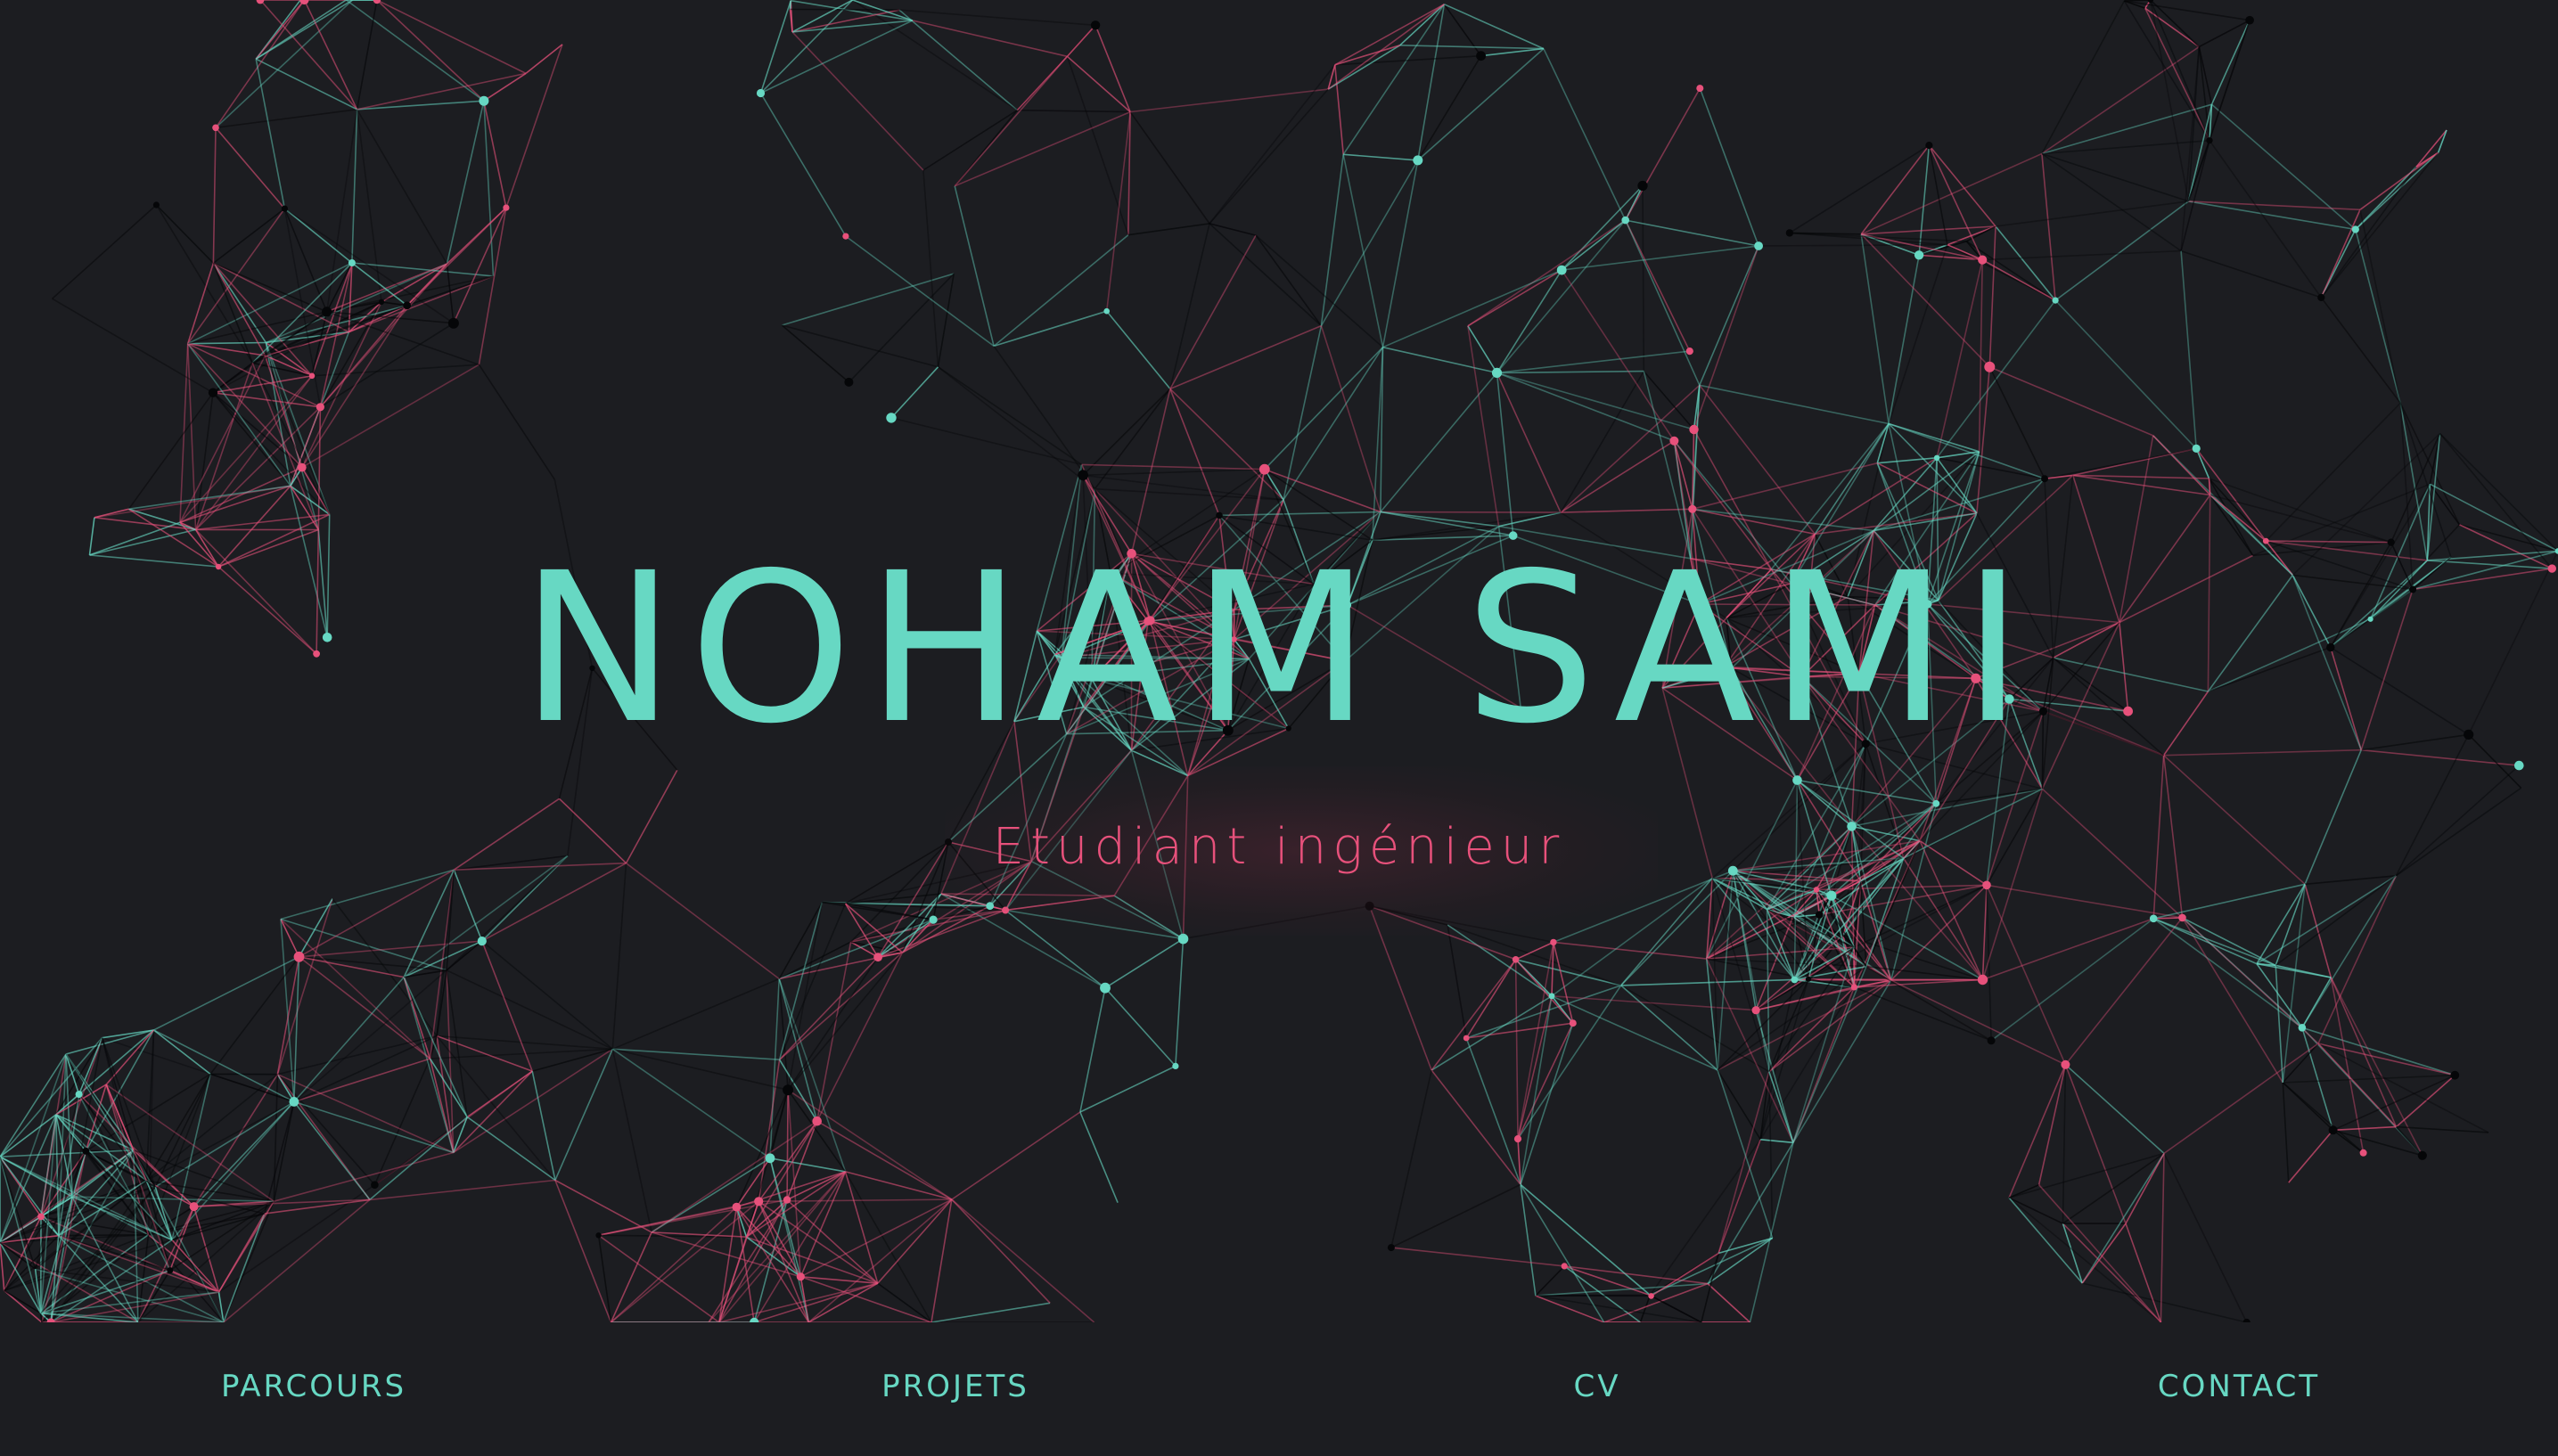  I want to click on hero-subtitle: Etudiant ingénieur, so click(1279, 847).